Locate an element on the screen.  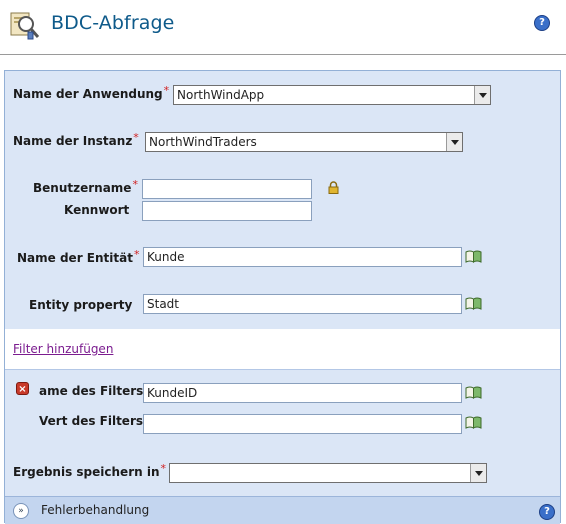
password-input is located at coordinates (227, 211).